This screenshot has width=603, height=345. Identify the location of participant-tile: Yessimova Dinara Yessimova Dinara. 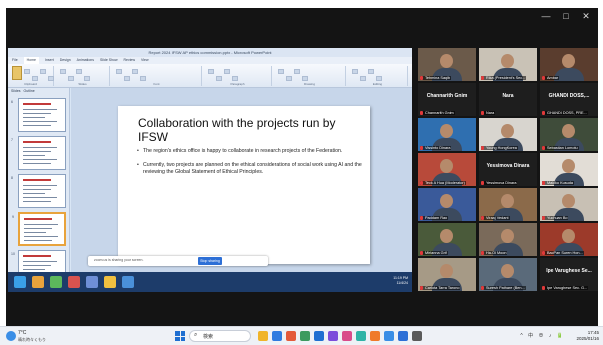
(508, 169).